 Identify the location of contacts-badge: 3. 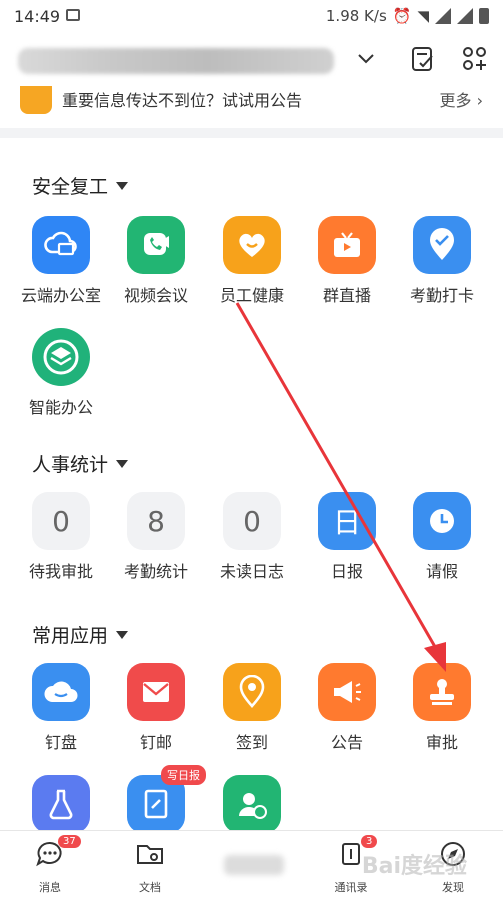
(369, 841).